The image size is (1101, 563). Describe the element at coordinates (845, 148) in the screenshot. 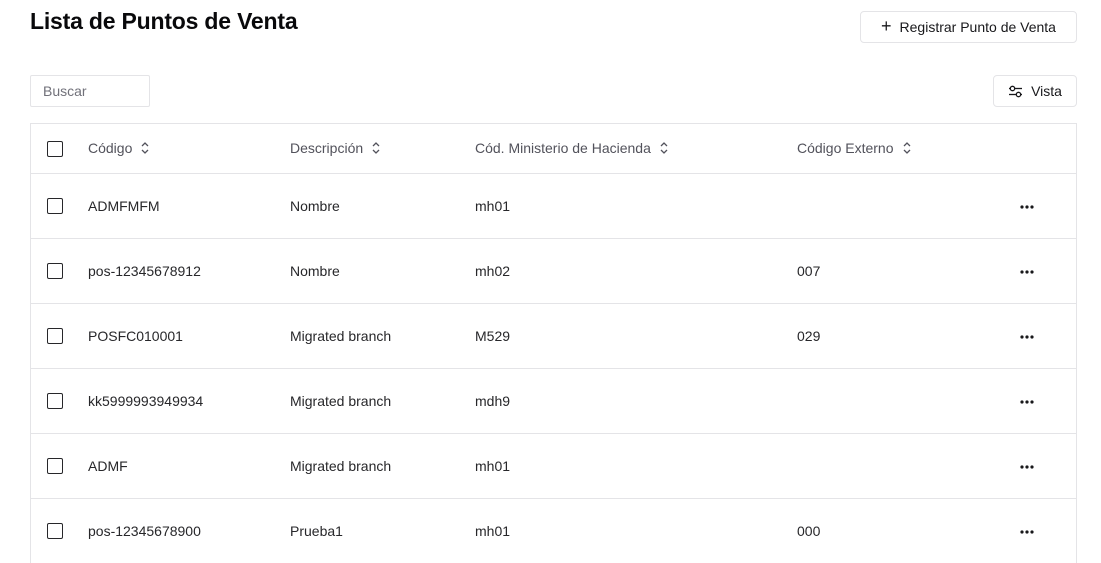

I see `column-label: Código Externo` at that location.